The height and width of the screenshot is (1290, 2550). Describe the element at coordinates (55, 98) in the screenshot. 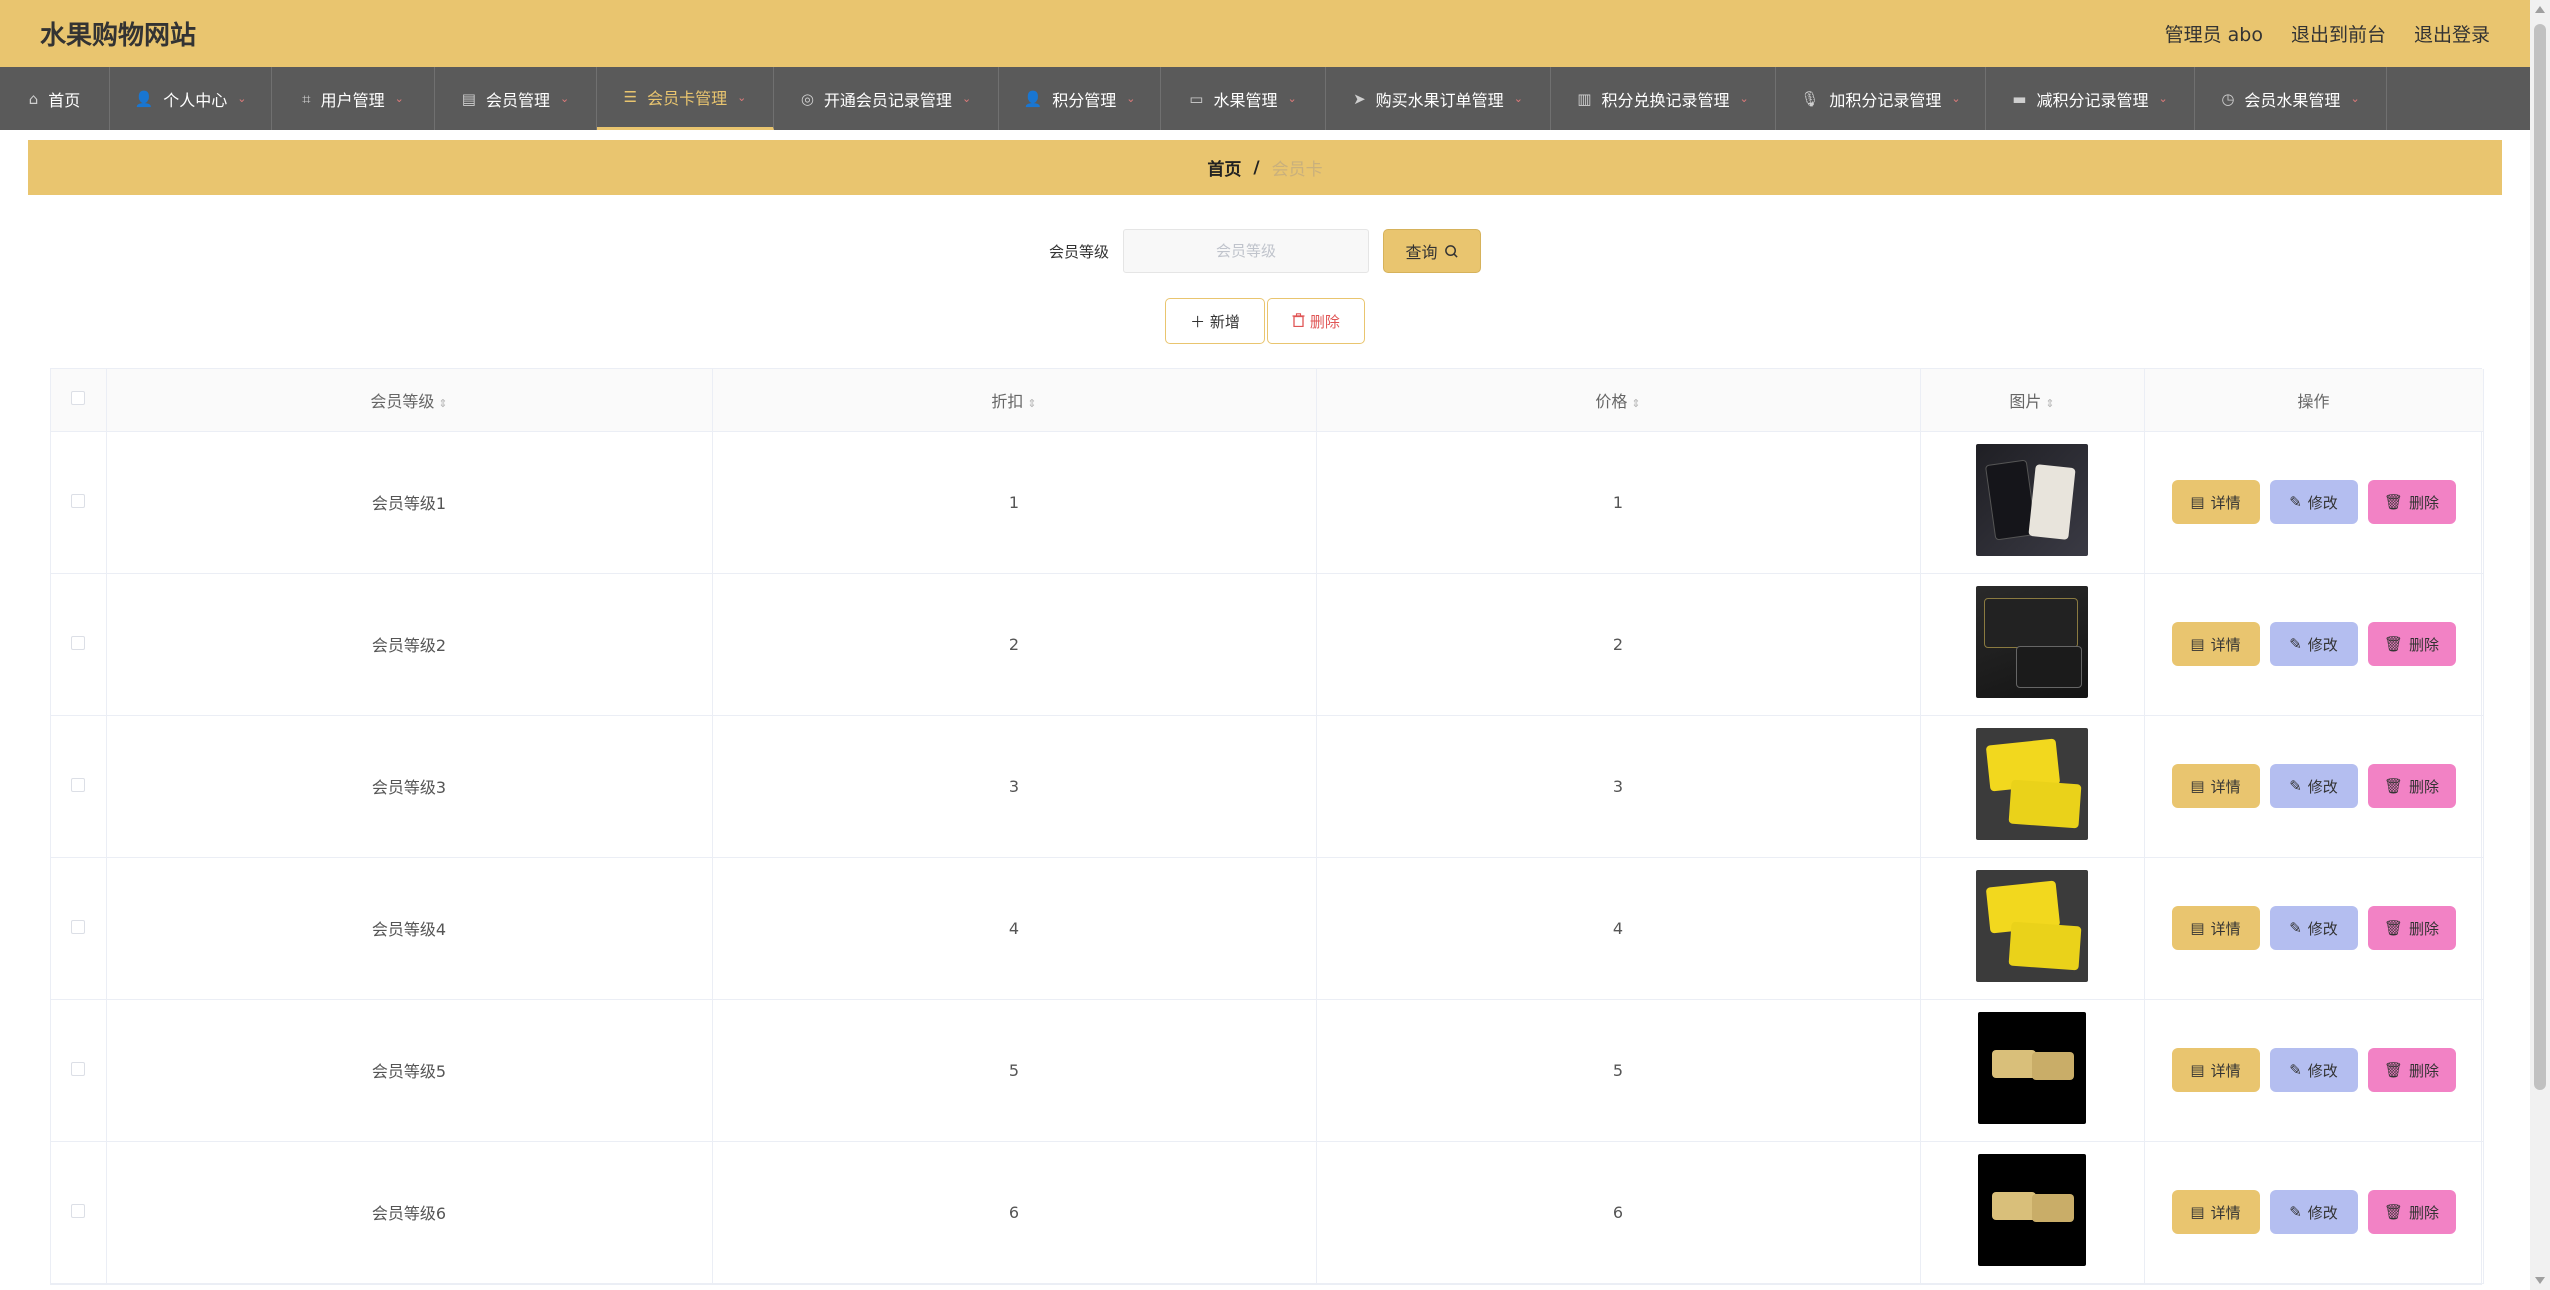

I see `nav-item-0: ⌂ 首页` at that location.